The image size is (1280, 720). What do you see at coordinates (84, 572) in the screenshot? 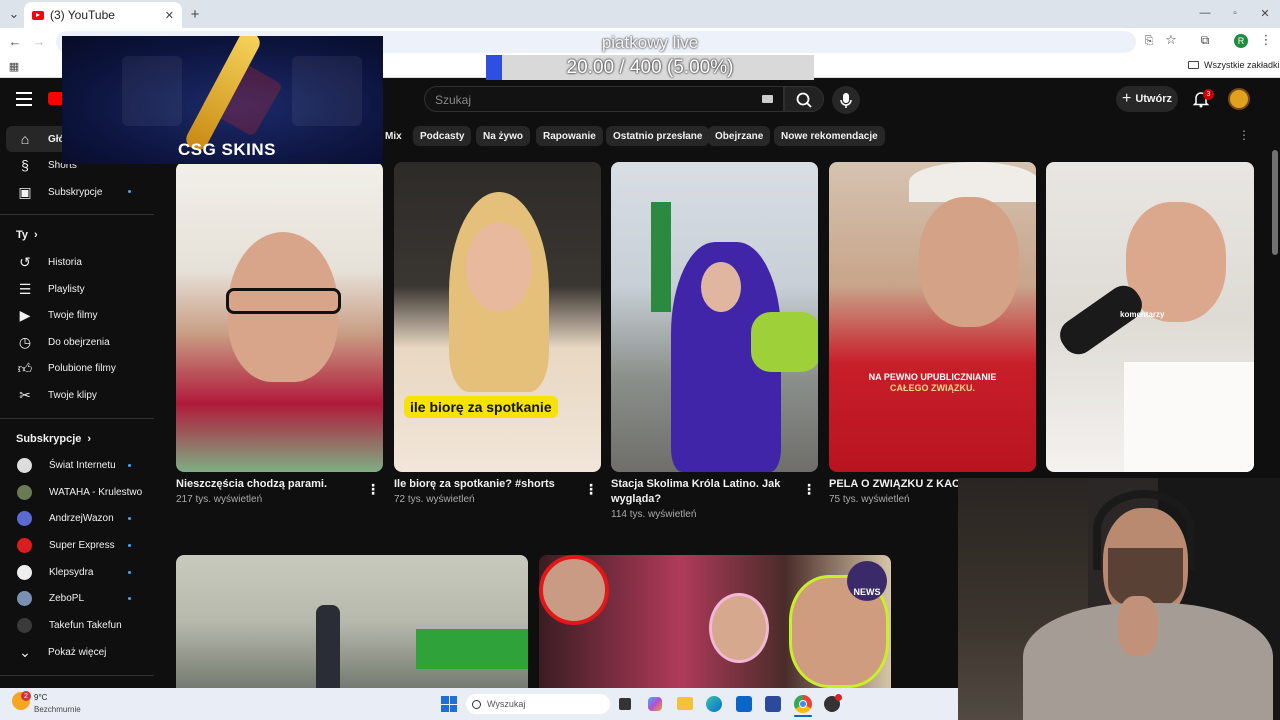
I see `sidebar-sub-klepsydra: Klepsydra` at bounding box center [84, 572].